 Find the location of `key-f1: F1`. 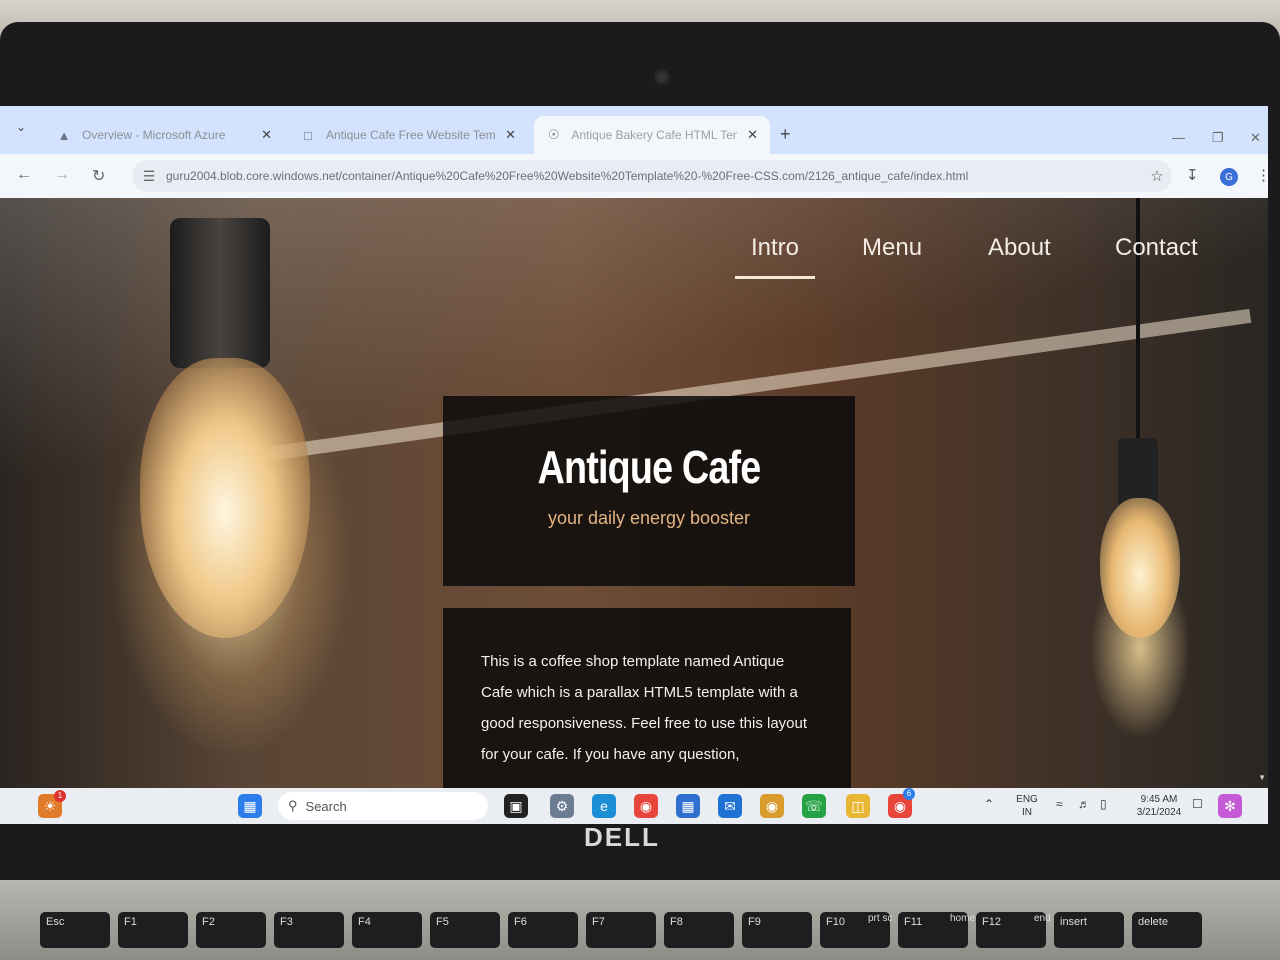

key-f1: F1 is located at coordinates (153, 930).